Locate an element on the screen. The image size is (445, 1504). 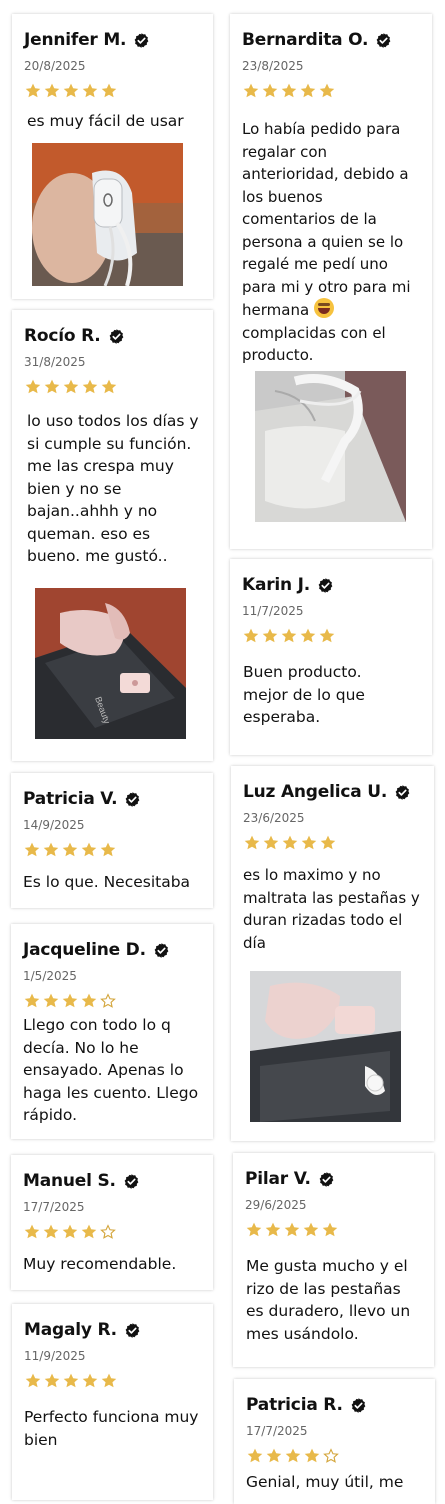
review-date: 11/7/2025 is located at coordinates (273, 611).